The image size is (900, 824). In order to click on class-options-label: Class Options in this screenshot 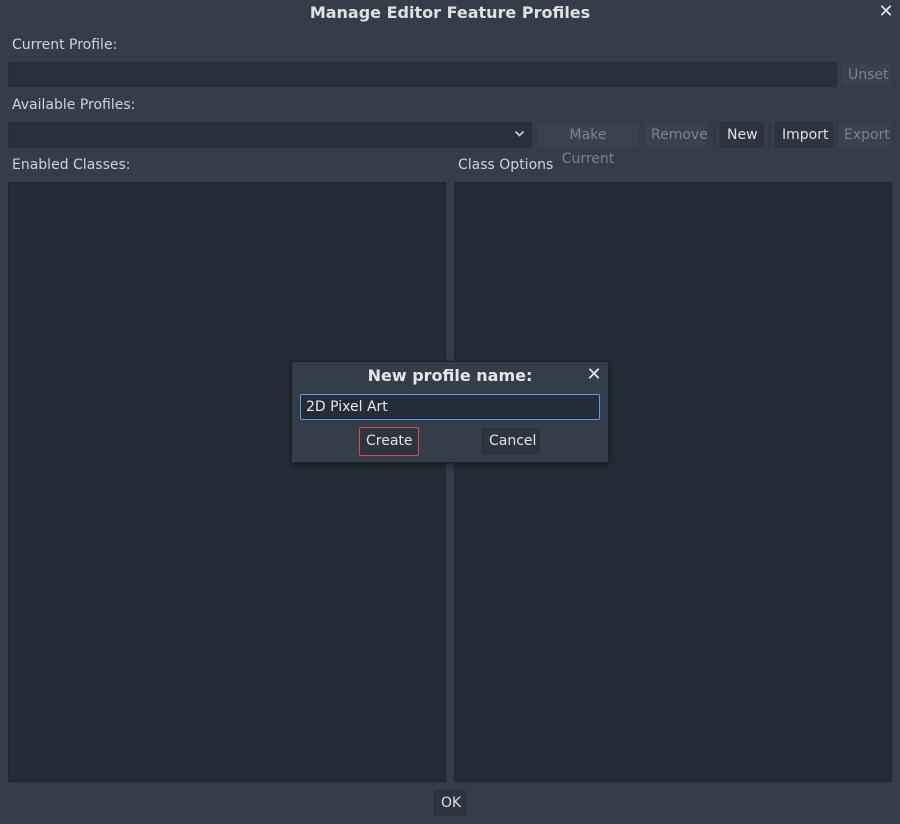, I will do `click(506, 165)`.